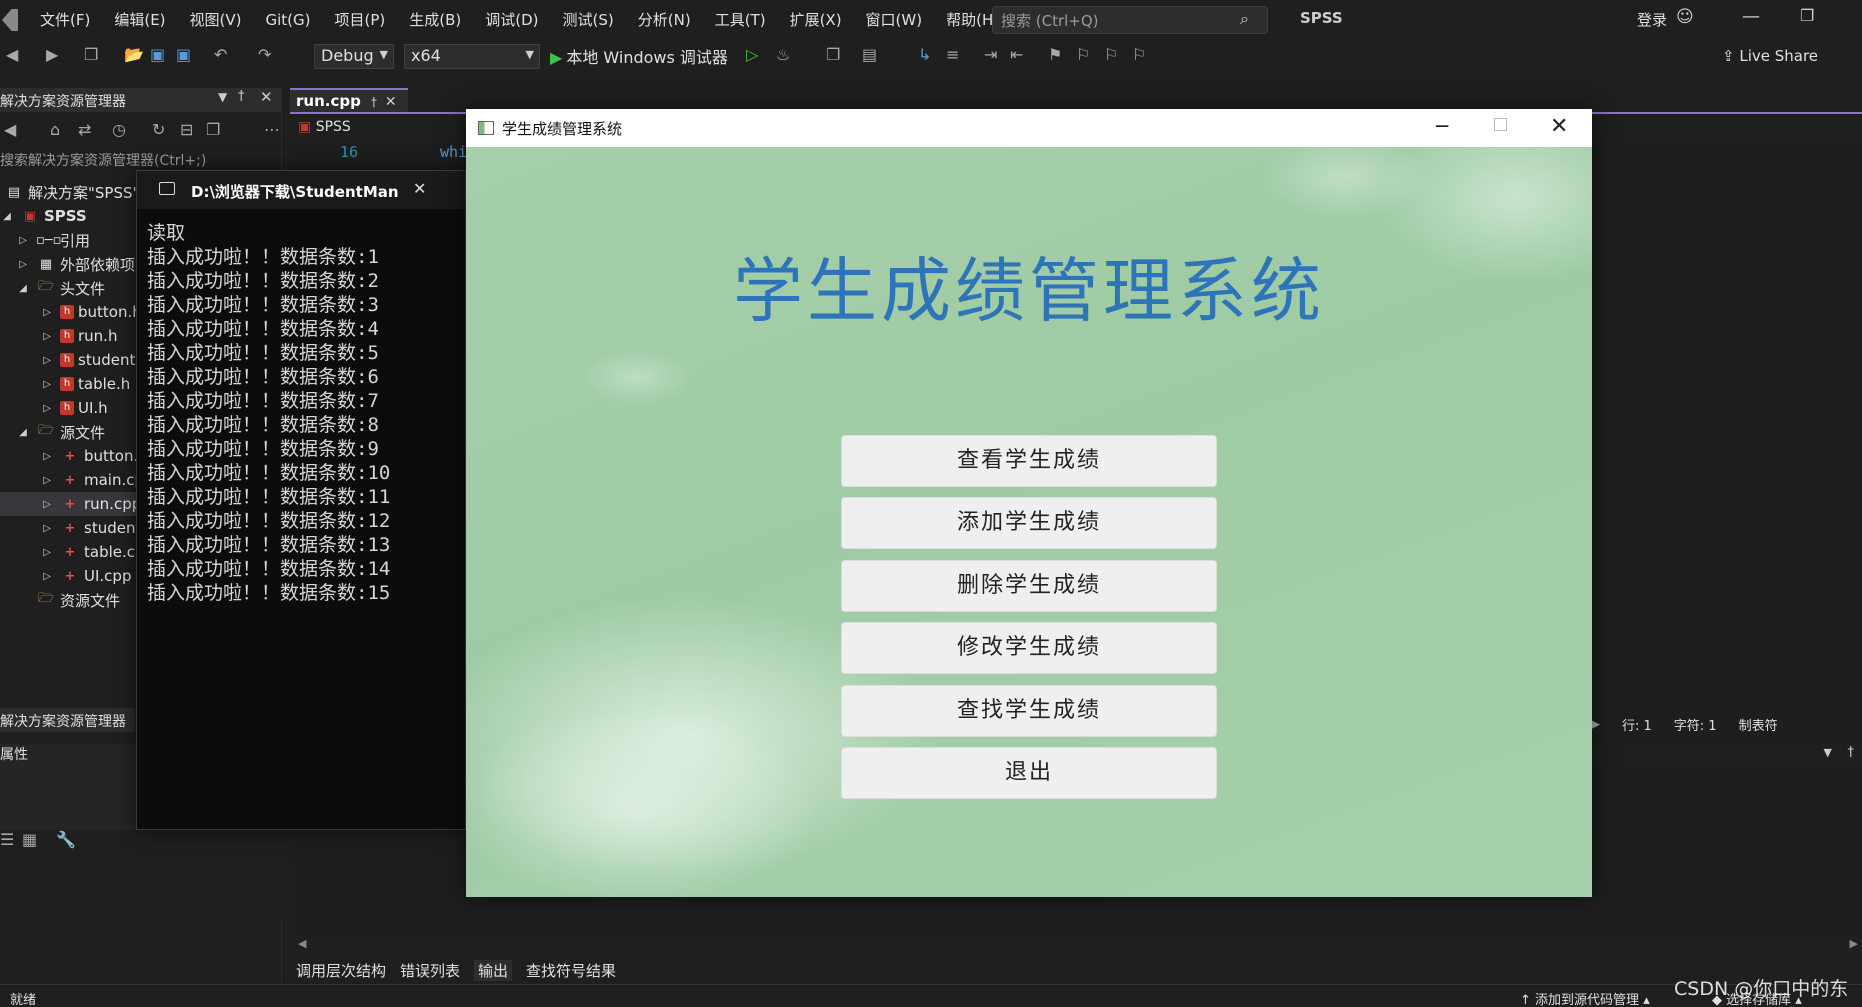 The height and width of the screenshot is (1007, 1862). Describe the element at coordinates (833, 54) in the screenshot. I see `browse-icon: ❐` at that location.